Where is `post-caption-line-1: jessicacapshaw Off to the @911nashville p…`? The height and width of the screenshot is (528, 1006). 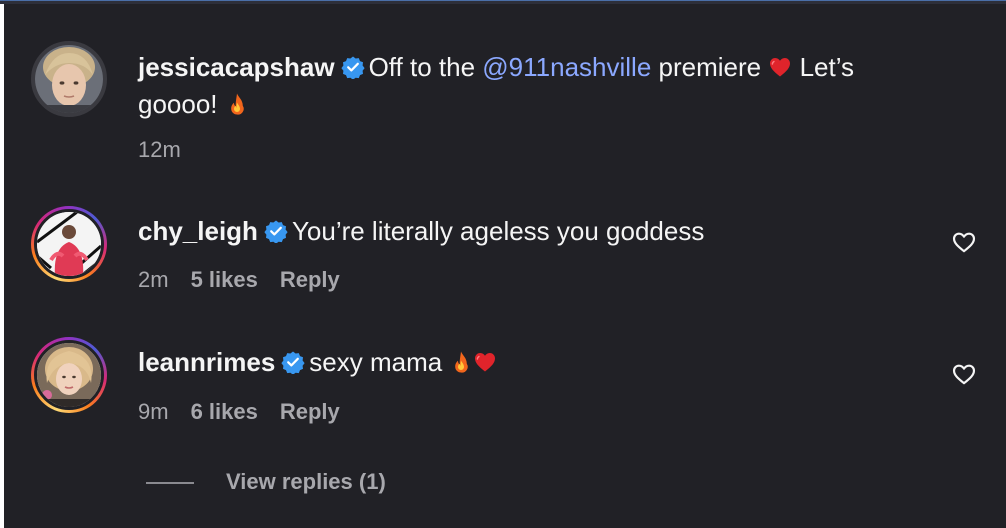
post-caption-line-1: jessicacapshaw Off to the @911nashville p… is located at coordinates (496, 67).